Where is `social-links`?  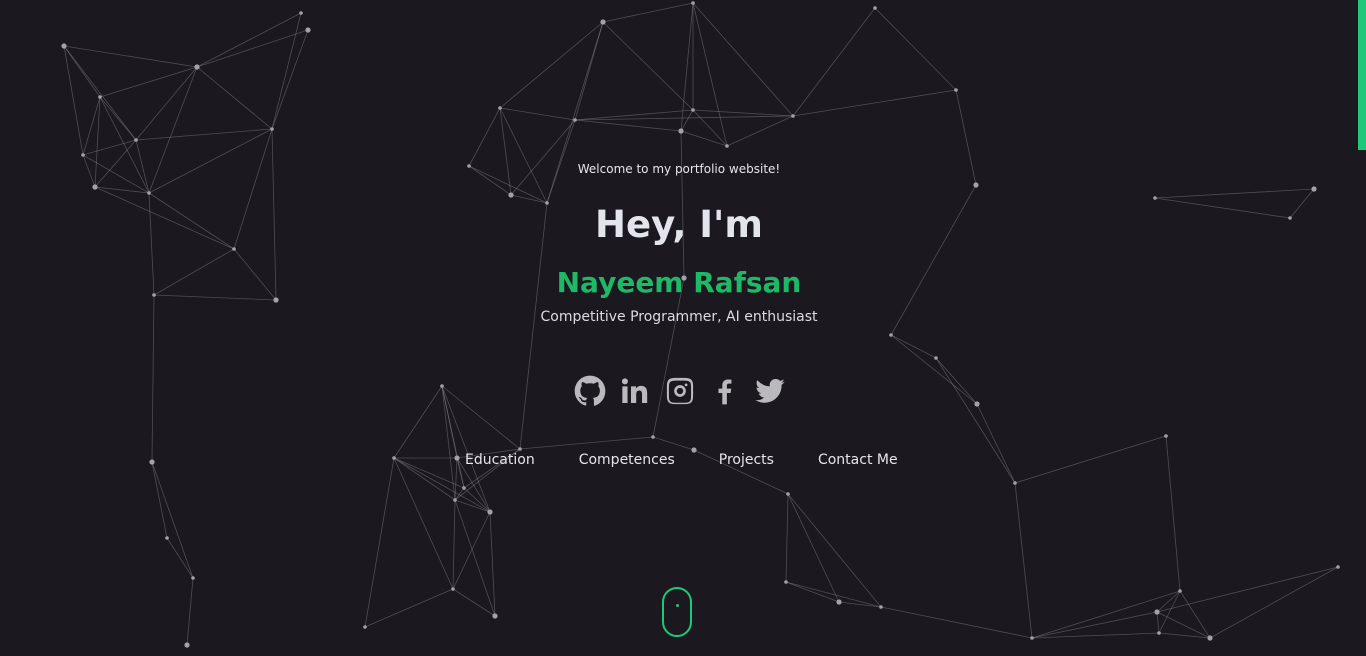
social-links is located at coordinates (680, 393).